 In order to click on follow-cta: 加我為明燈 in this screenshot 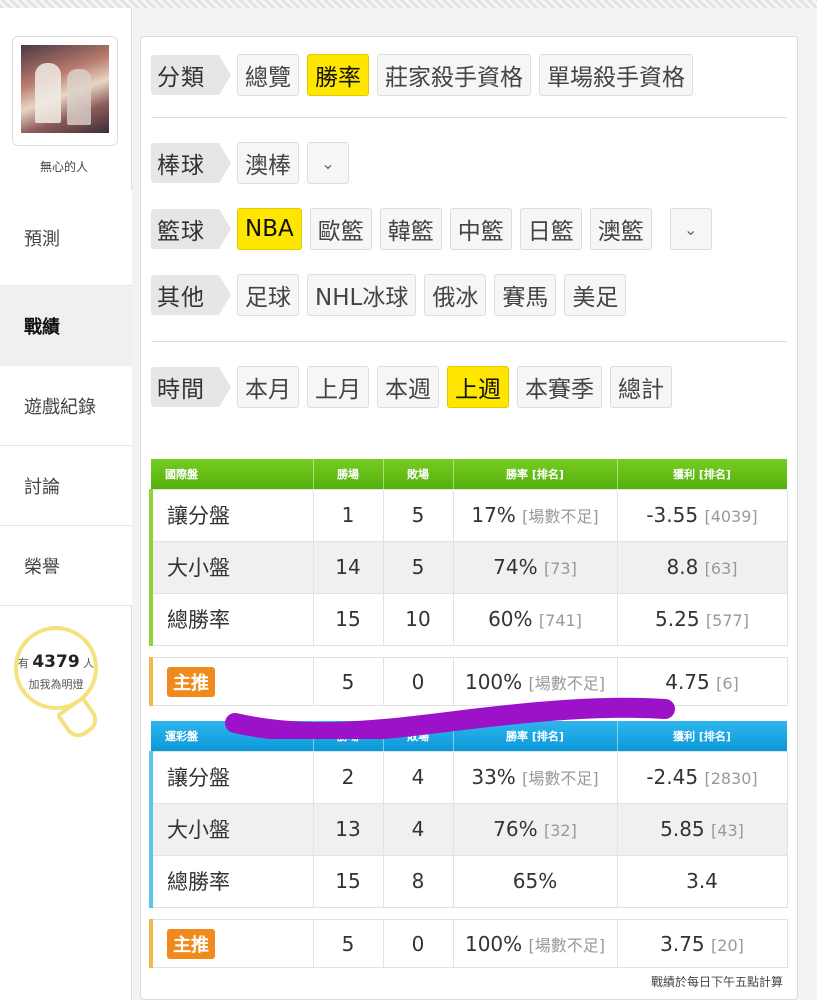, I will do `click(56, 684)`.